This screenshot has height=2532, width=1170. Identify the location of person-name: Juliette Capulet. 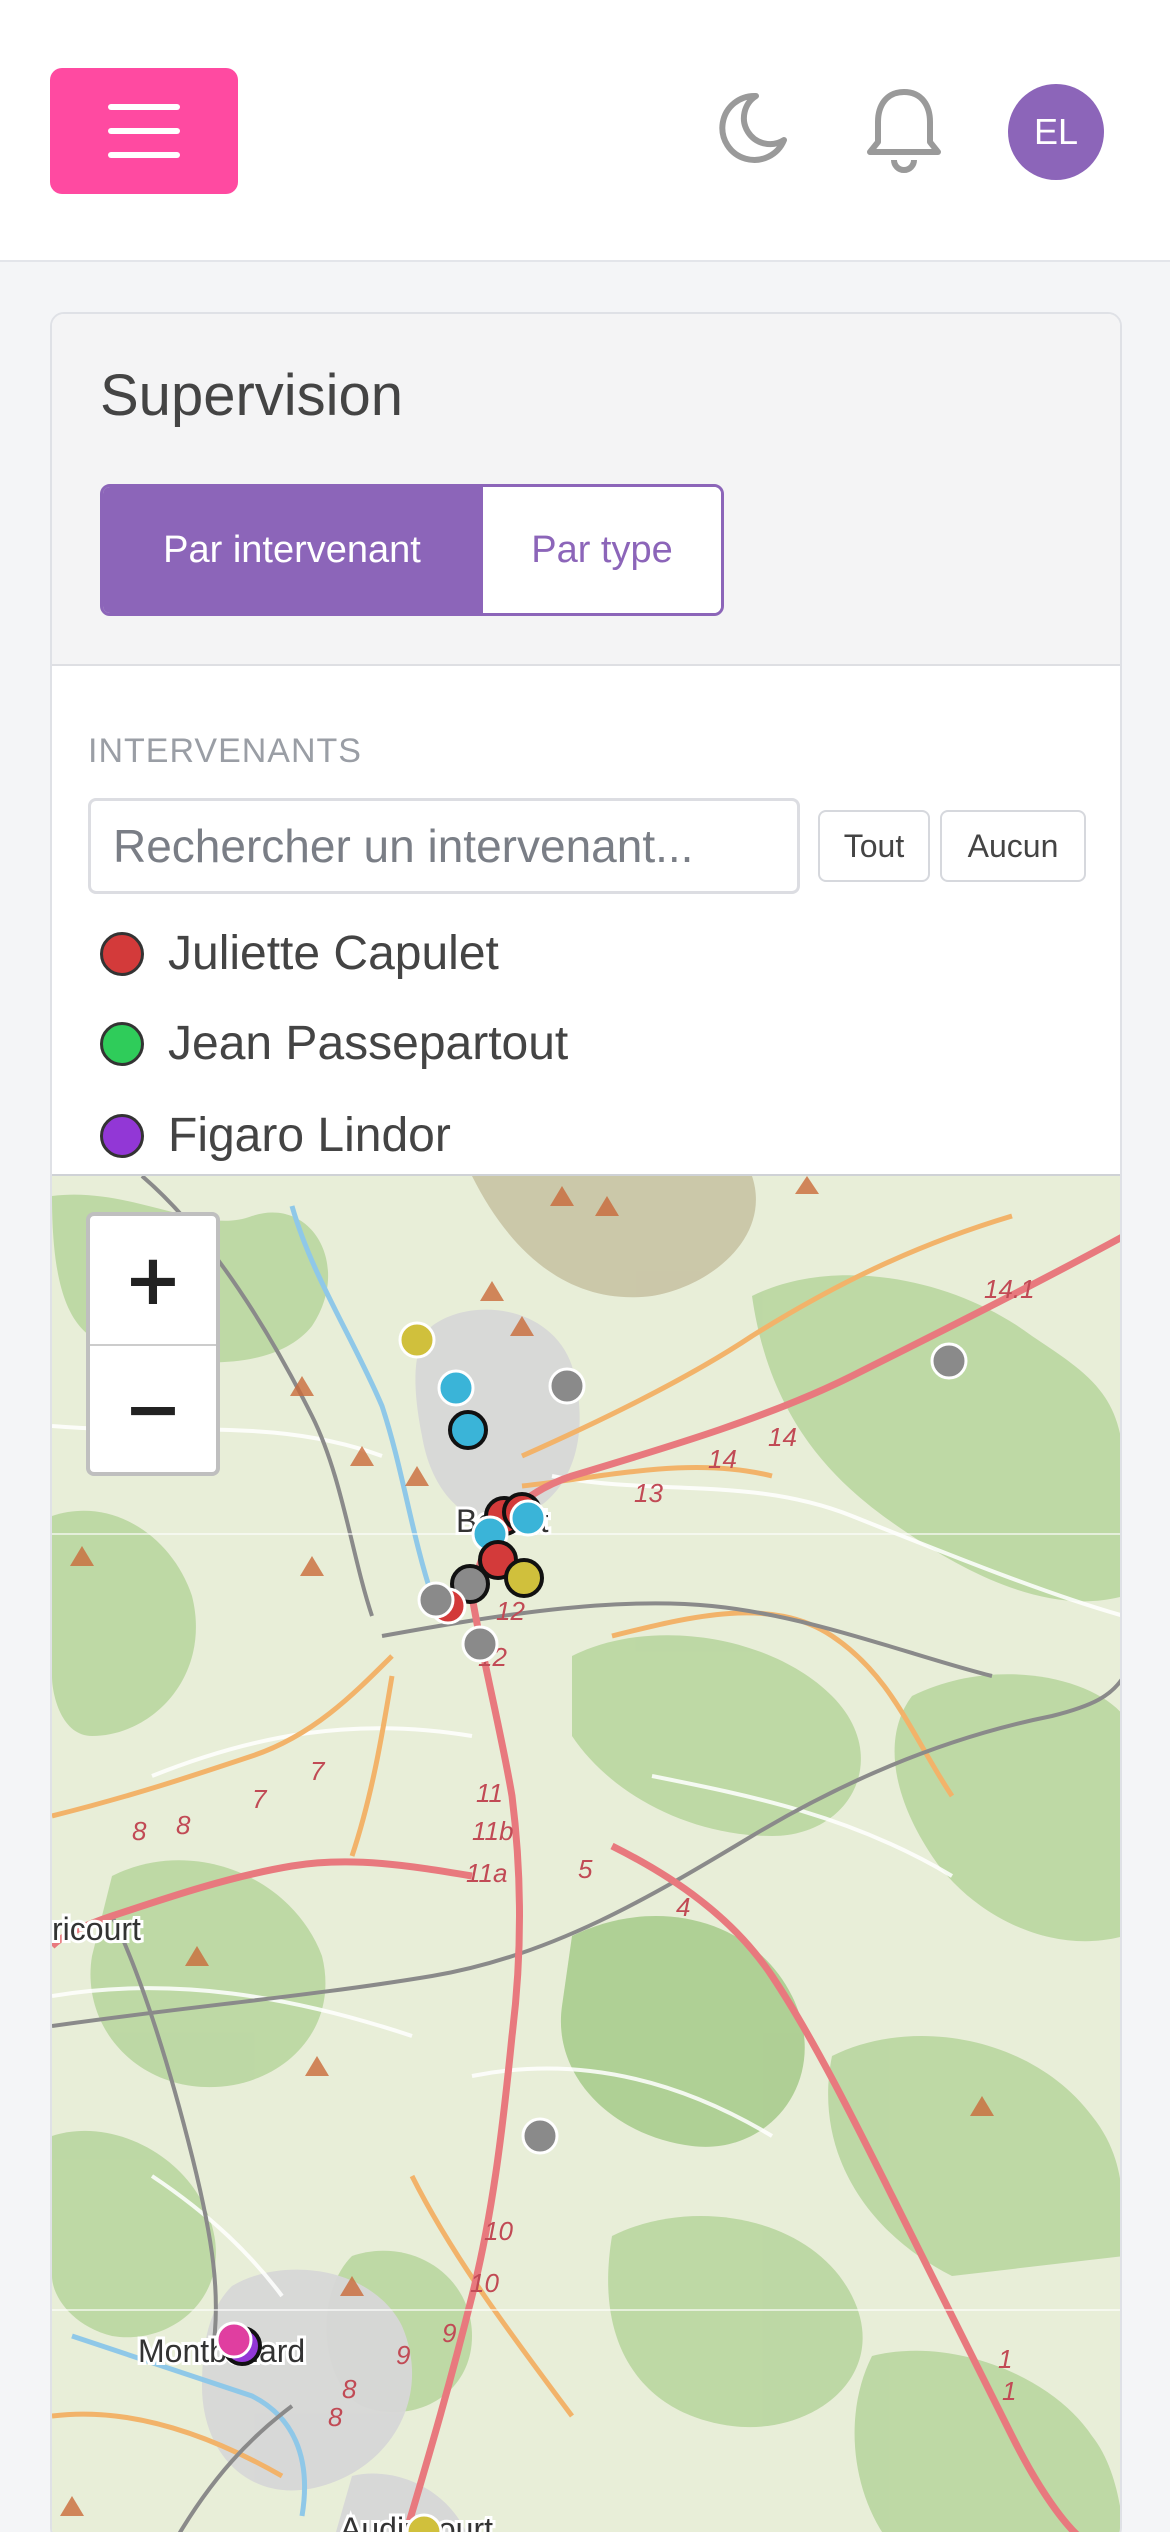
(333, 953).